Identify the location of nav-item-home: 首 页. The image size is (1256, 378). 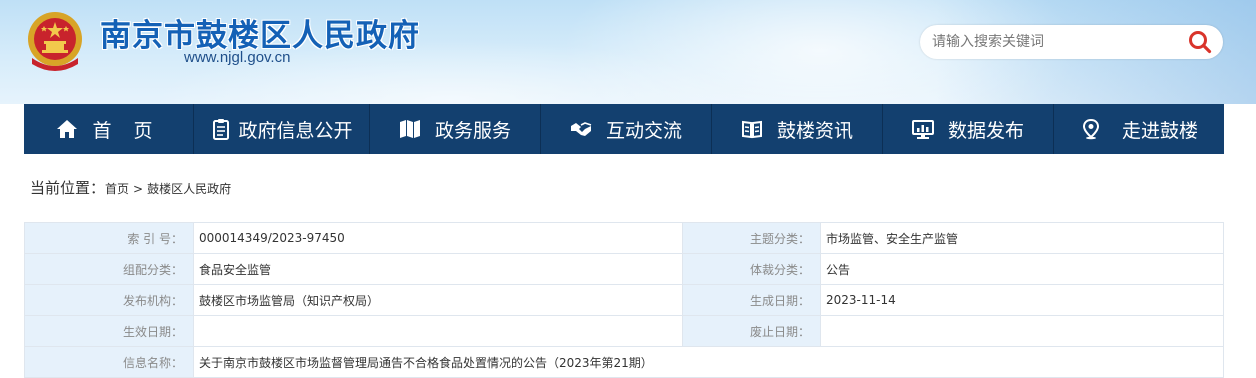
(109, 129).